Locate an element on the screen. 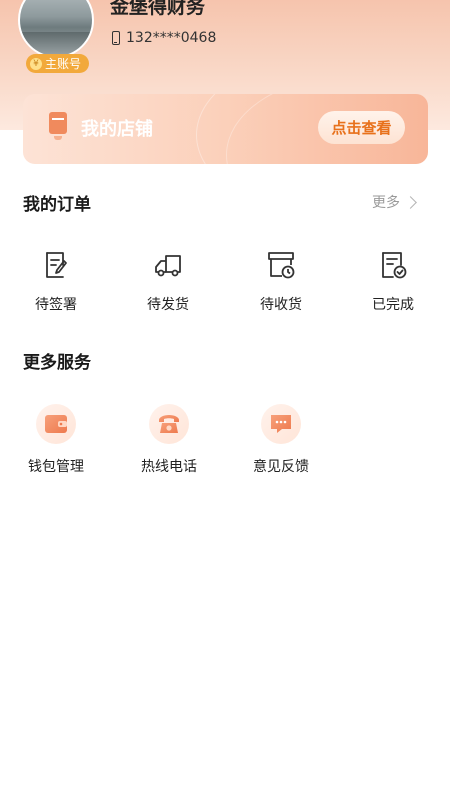 This screenshot has width=450, height=800. completed-doc-icon is located at coordinates (394, 265).